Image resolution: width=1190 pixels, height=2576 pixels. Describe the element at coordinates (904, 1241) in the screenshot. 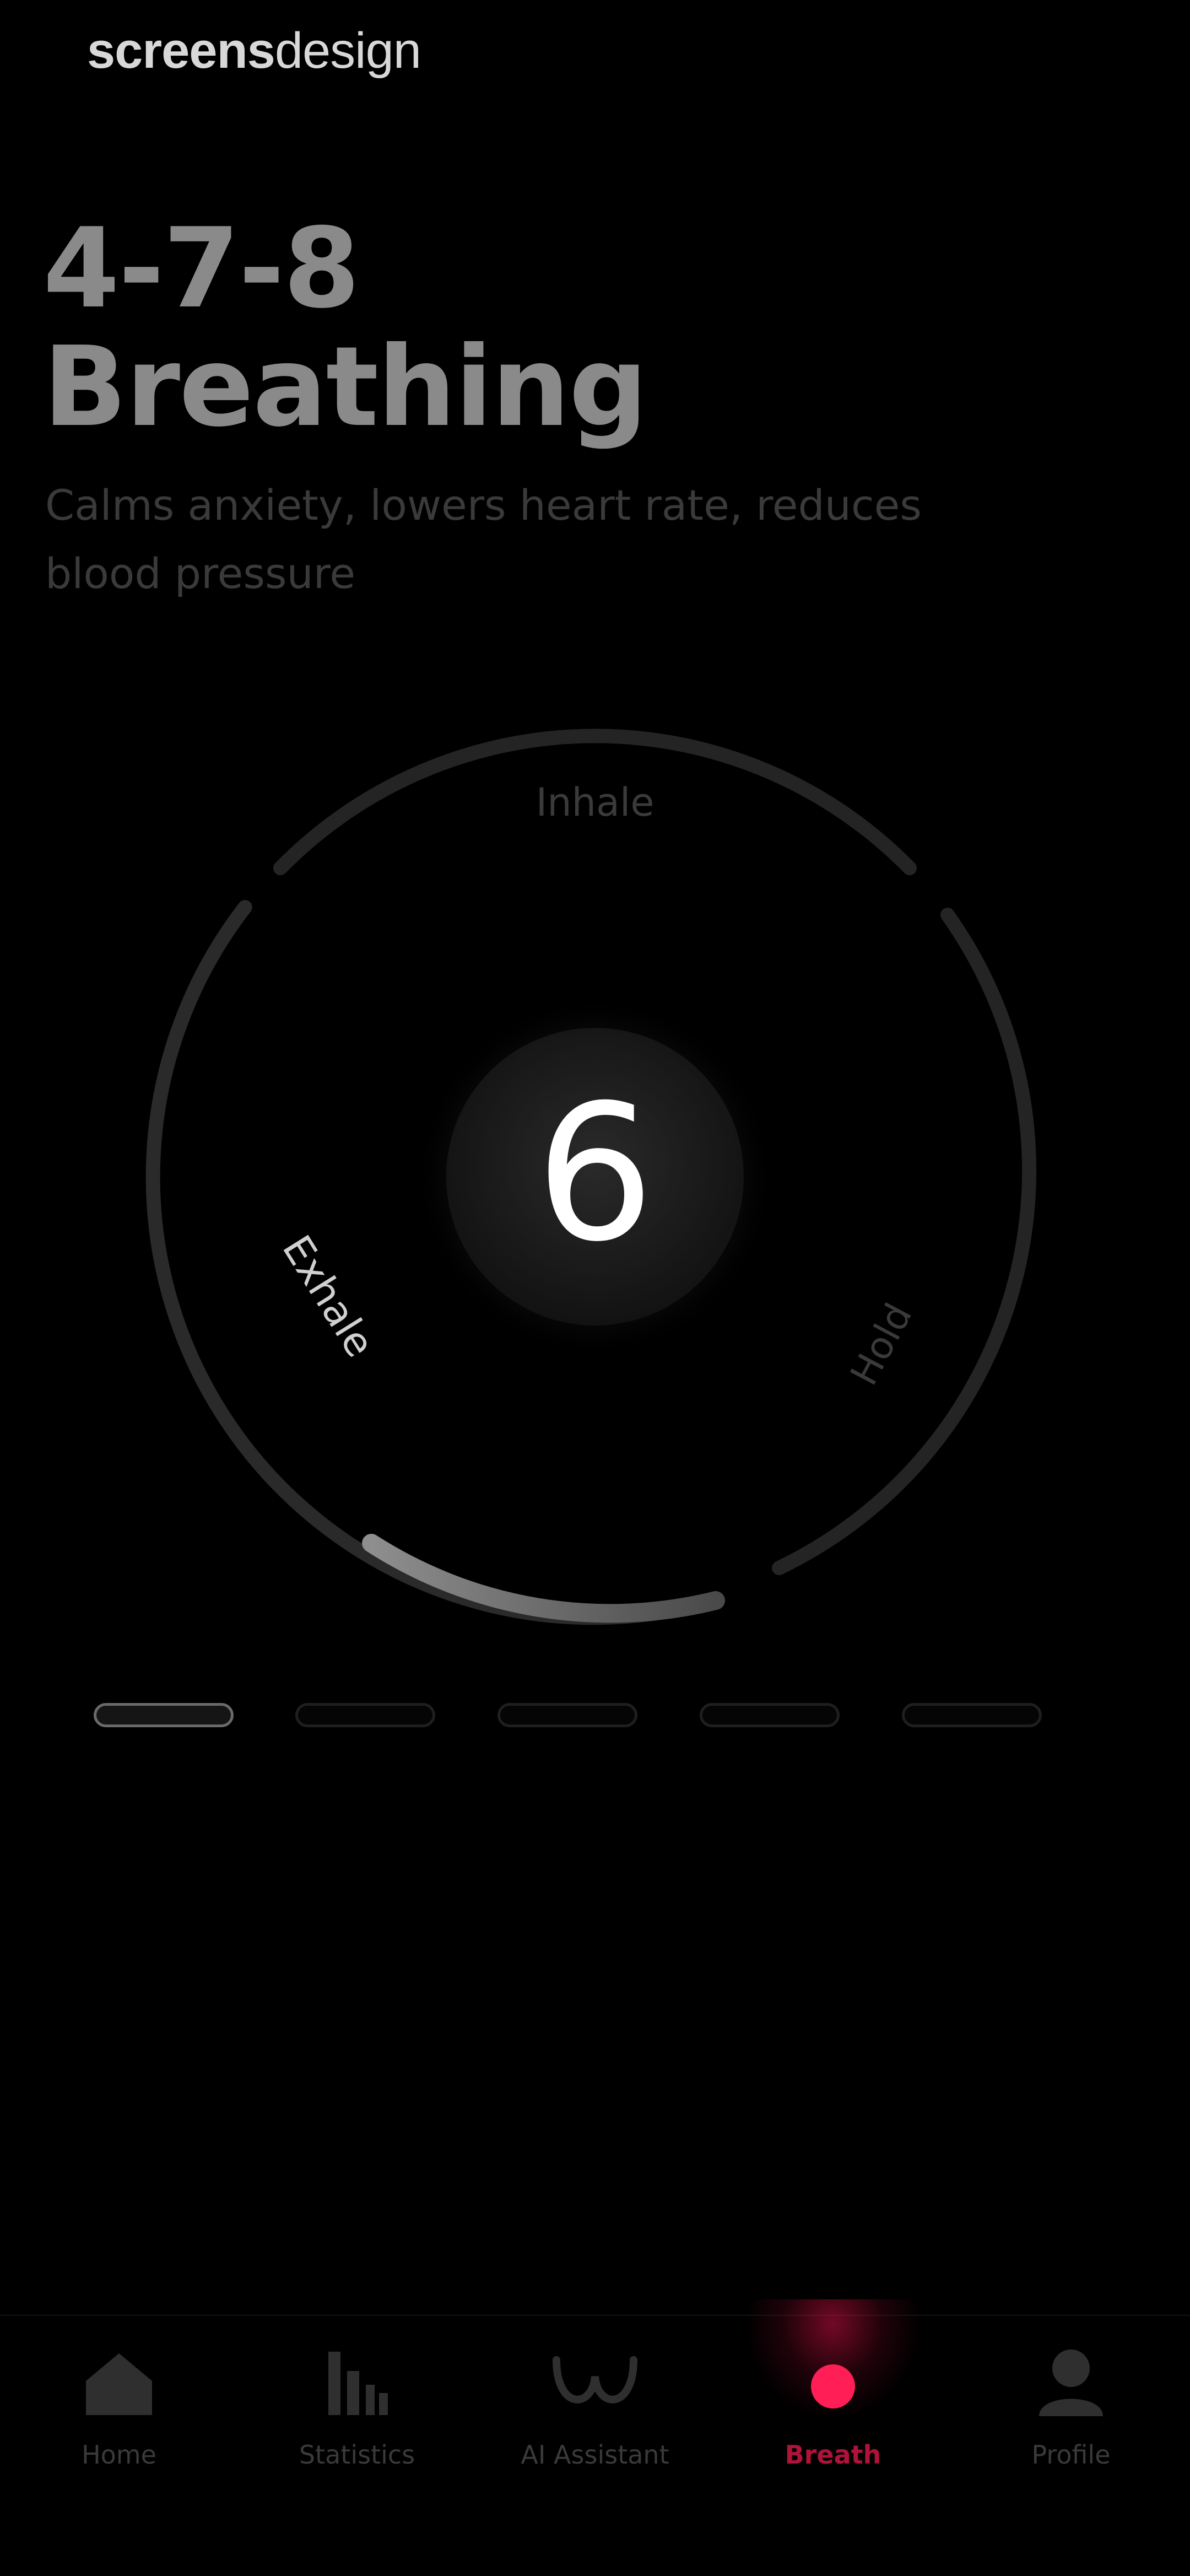

I see `ring-segment-hold` at that location.